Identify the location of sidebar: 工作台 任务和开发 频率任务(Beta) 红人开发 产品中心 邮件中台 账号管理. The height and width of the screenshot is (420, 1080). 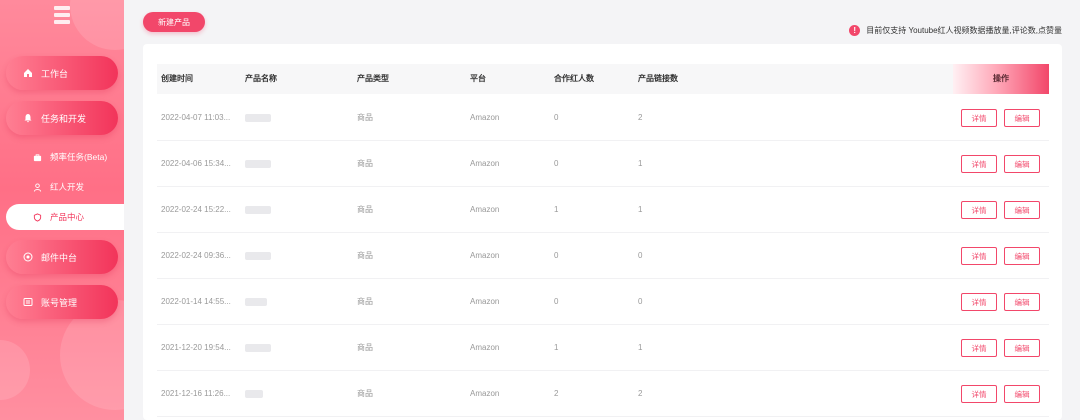
(62, 210).